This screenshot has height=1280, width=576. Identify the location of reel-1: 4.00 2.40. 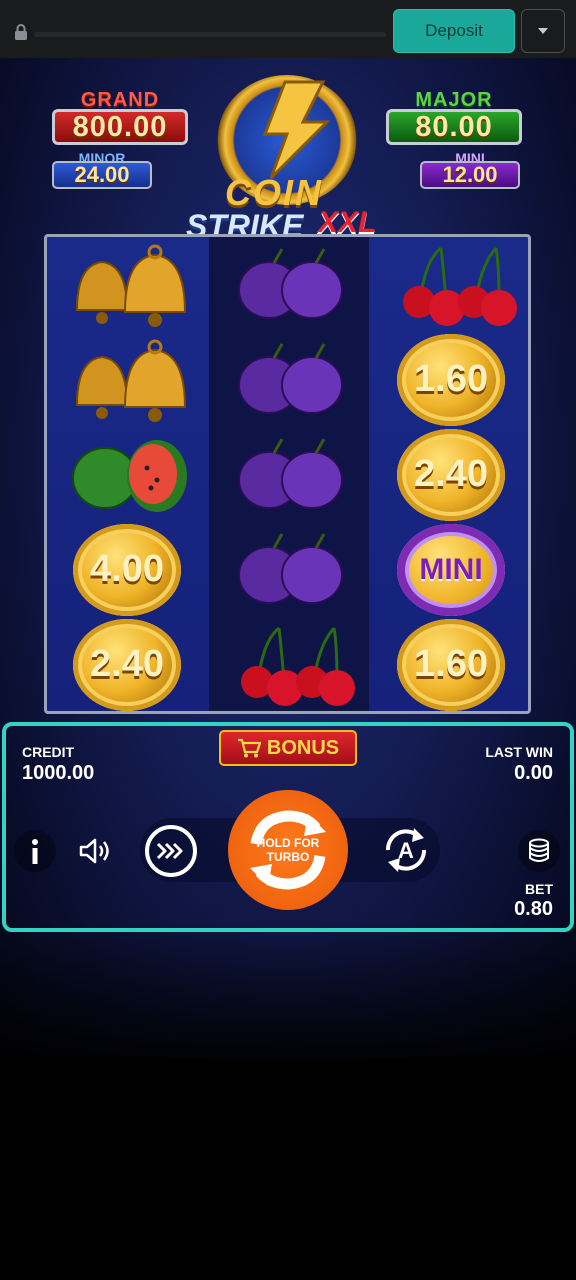
(127, 474).